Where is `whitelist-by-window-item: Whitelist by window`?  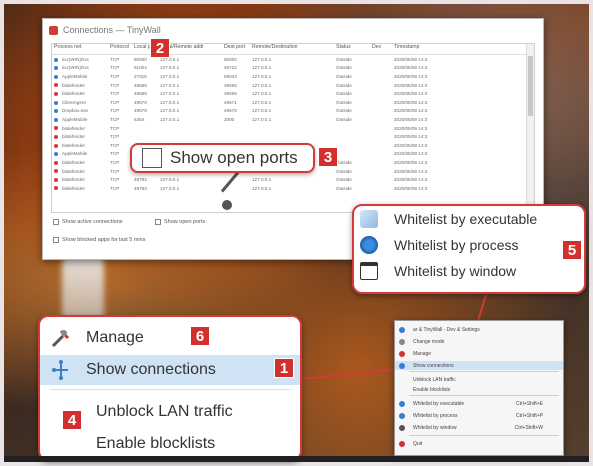
whitelist-by-window-item: Whitelist by window is located at coordinates (469, 271).